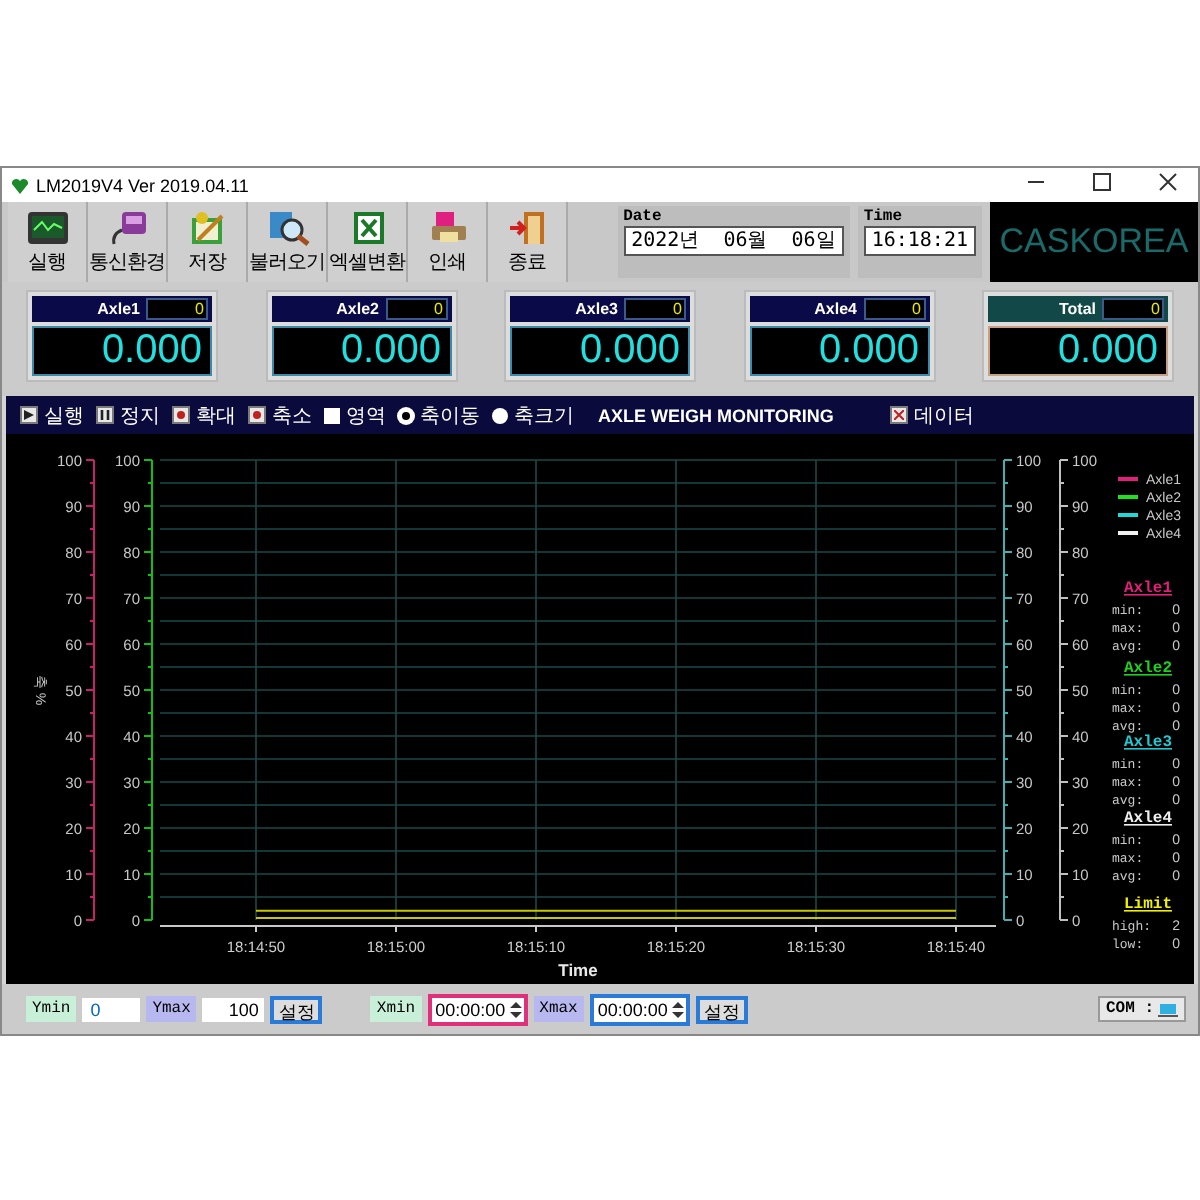  What do you see at coordinates (287, 227) in the screenshot?
I see `magnifier-icon` at bounding box center [287, 227].